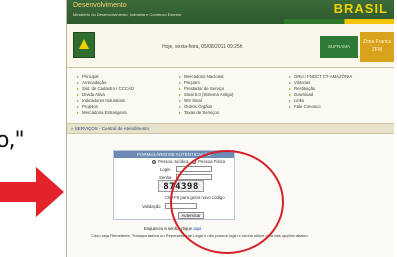  I want to click on radio-pessoa-juridica, so click(154, 161).